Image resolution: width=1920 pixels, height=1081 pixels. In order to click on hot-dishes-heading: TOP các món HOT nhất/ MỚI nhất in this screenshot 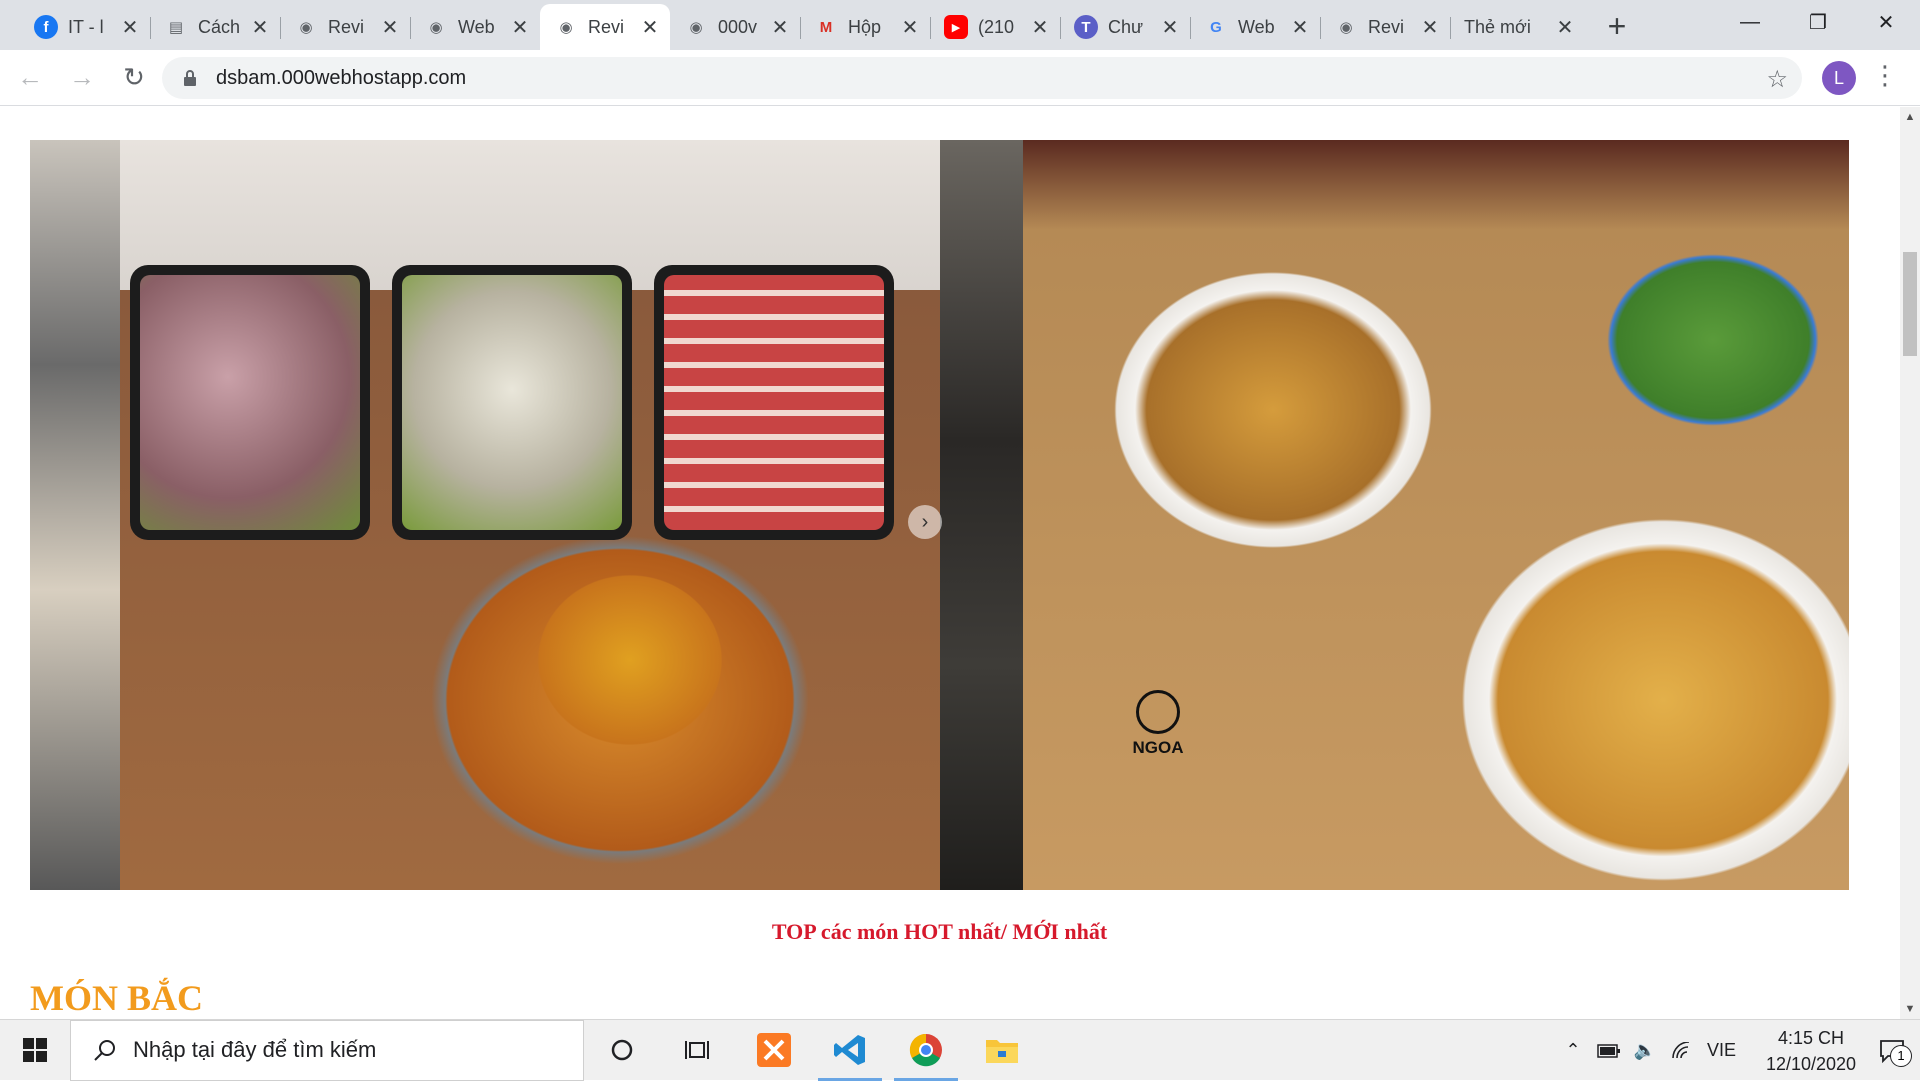, I will do `click(939, 931)`.